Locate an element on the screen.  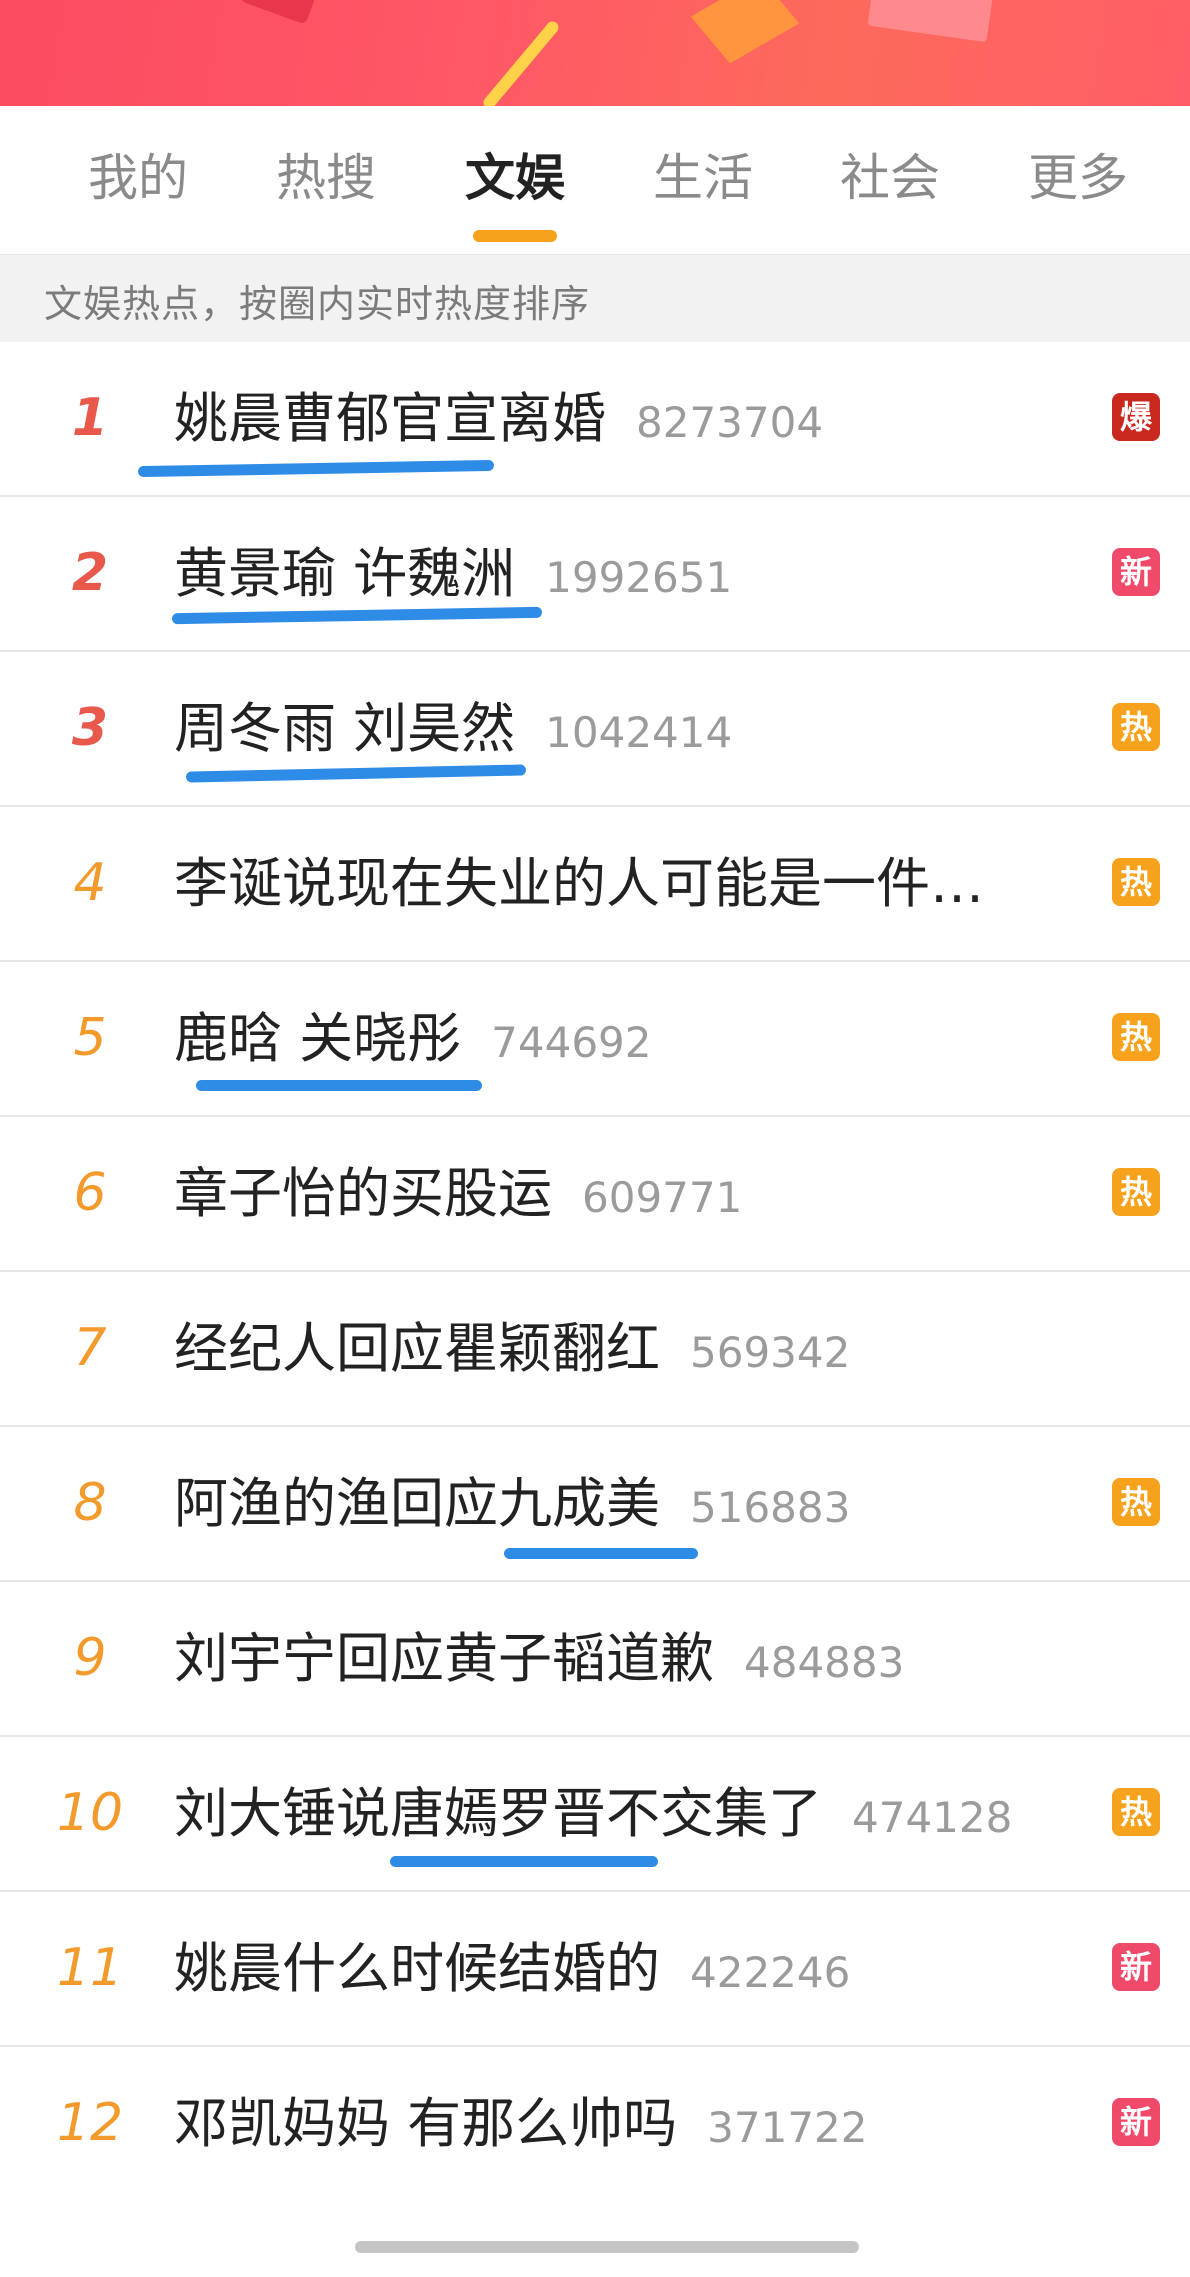
heat-count: 371722 is located at coordinates (787, 2127).